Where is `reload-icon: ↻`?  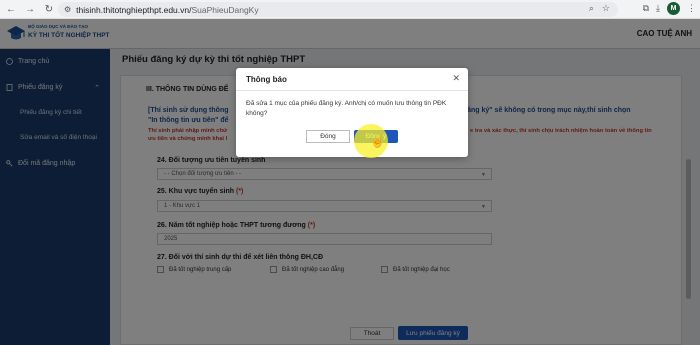
reload-icon: ↻ is located at coordinates (49, 9).